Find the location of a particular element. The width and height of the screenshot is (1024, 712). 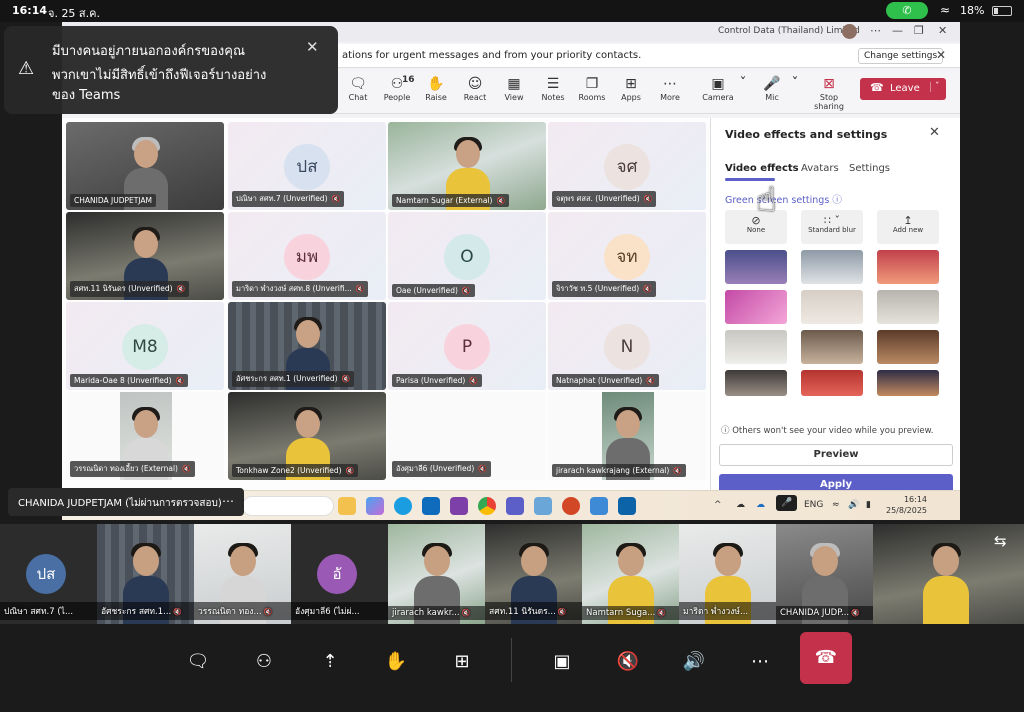

change-settings-button: Change settings is located at coordinates (901, 56).